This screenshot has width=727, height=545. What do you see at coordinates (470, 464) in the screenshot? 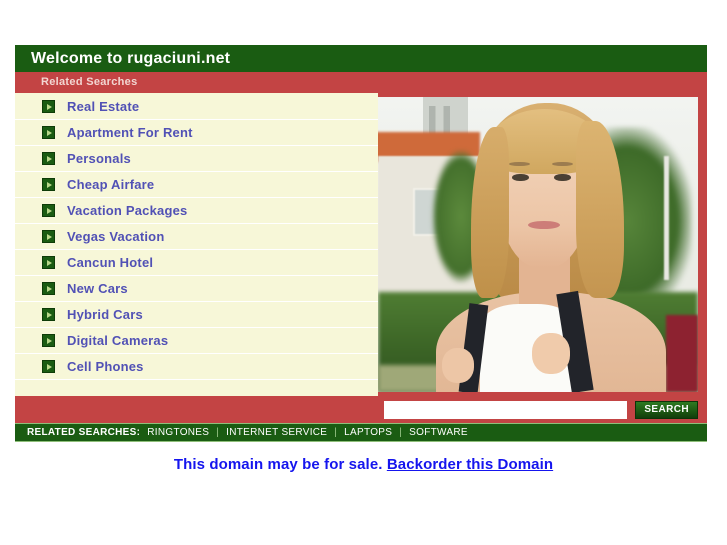
I see `backorder-domain-link: Backorder this Domain` at bounding box center [470, 464].